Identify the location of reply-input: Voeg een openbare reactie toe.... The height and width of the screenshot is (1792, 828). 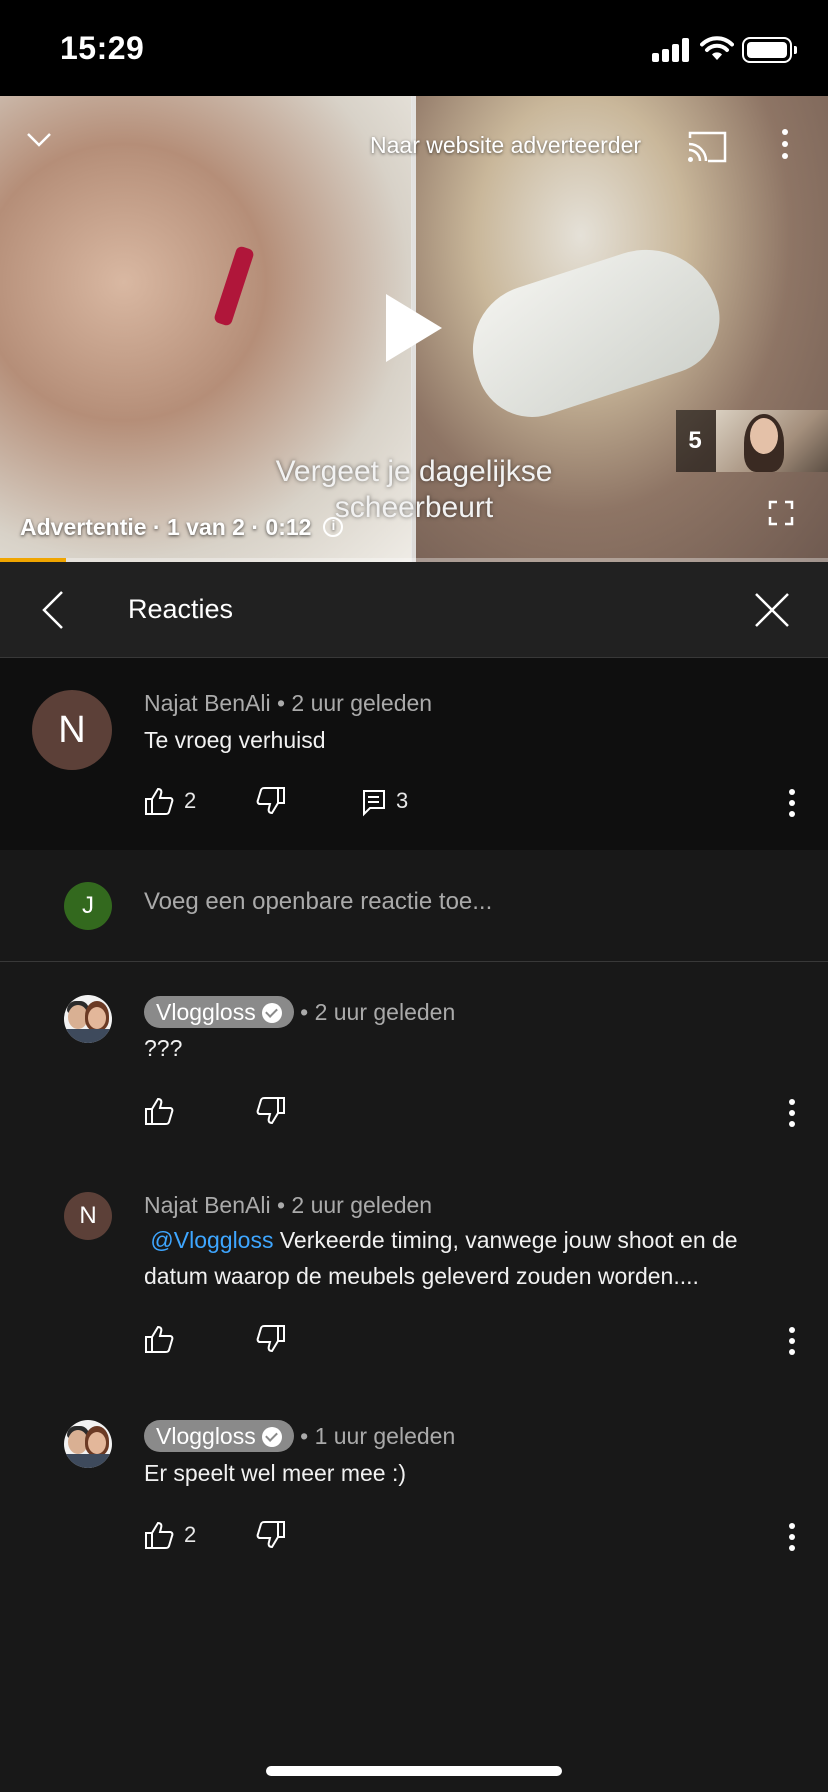
(318, 902).